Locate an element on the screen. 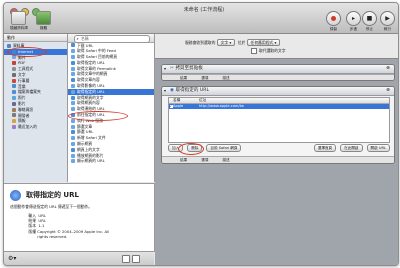  search-bar: ⌕ 名稱 is located at coordinates (111, 38).